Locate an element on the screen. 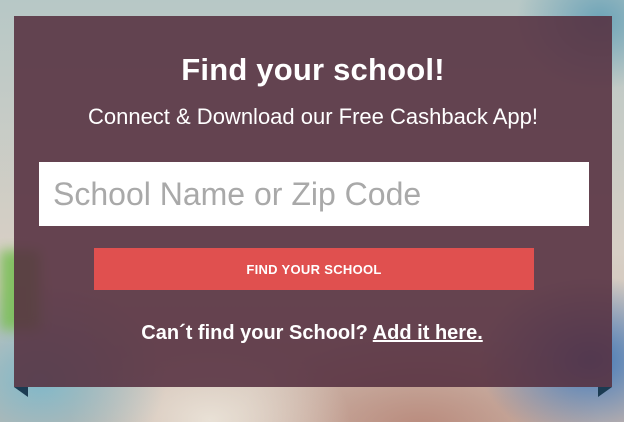  ribbon-fold-left is located at coordinates (21, 392).